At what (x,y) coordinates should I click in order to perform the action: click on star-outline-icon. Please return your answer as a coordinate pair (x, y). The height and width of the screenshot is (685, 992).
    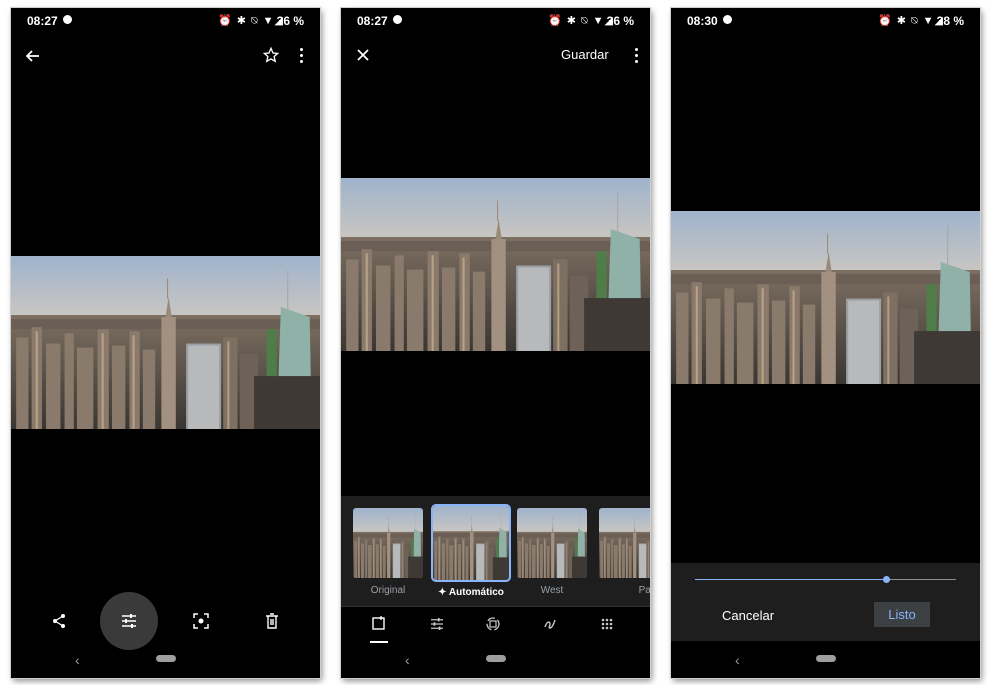
    Looking at the image, I should click on (271, 55).